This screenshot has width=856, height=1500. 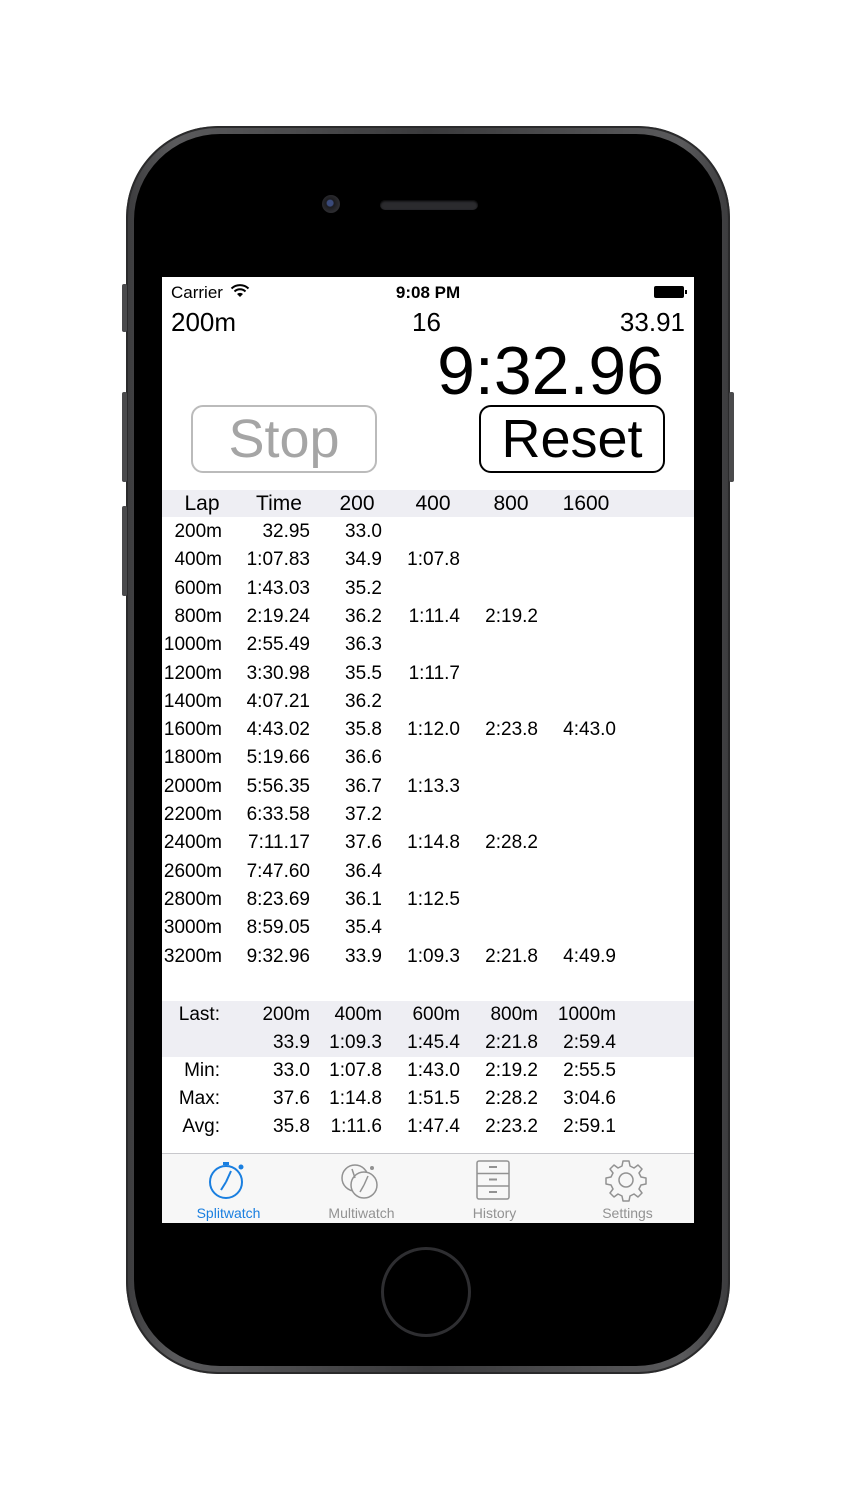 I want to click on table-row: 3000m 8:59.05 35.4, so click(x=428, y=928).